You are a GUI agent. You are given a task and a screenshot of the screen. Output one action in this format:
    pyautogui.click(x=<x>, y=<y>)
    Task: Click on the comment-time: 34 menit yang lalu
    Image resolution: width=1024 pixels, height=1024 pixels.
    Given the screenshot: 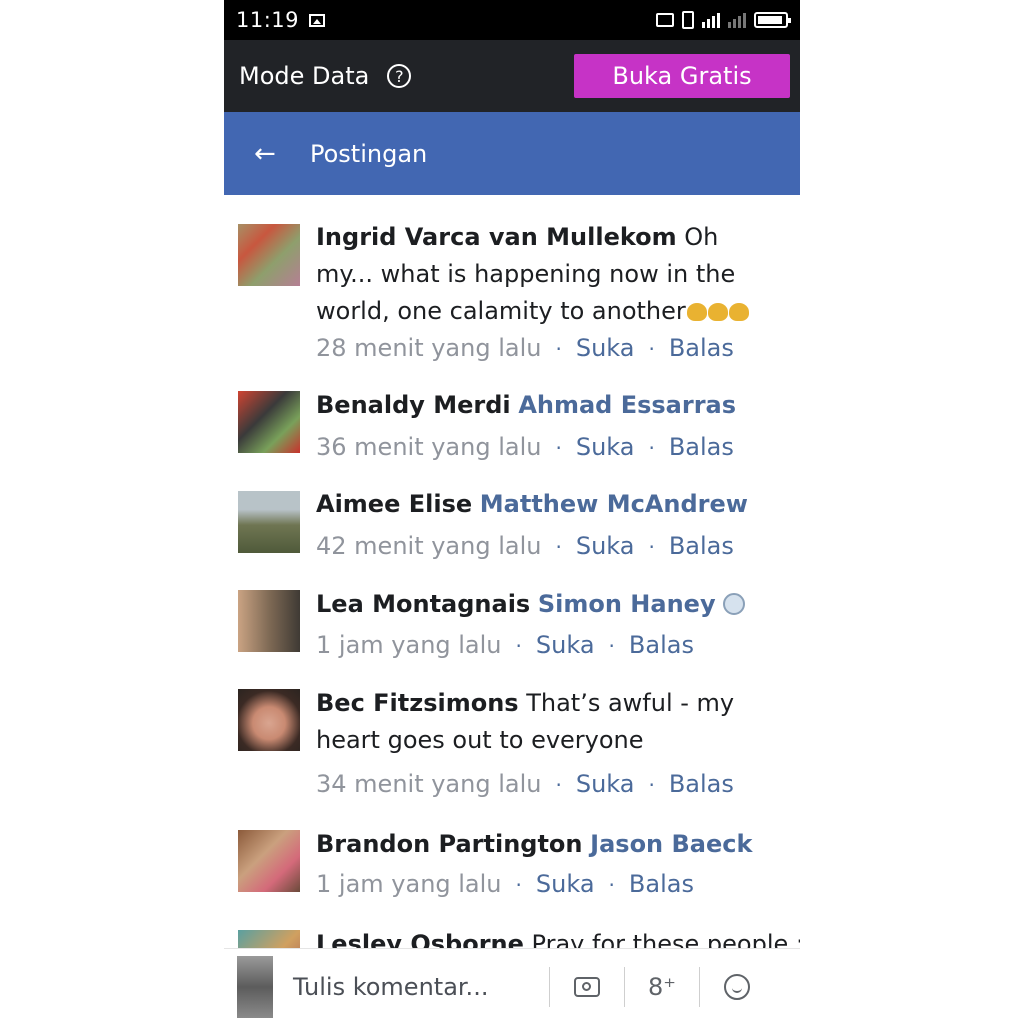 What is the action you would take?
    pyautogui.click(x=429, y=784)
    